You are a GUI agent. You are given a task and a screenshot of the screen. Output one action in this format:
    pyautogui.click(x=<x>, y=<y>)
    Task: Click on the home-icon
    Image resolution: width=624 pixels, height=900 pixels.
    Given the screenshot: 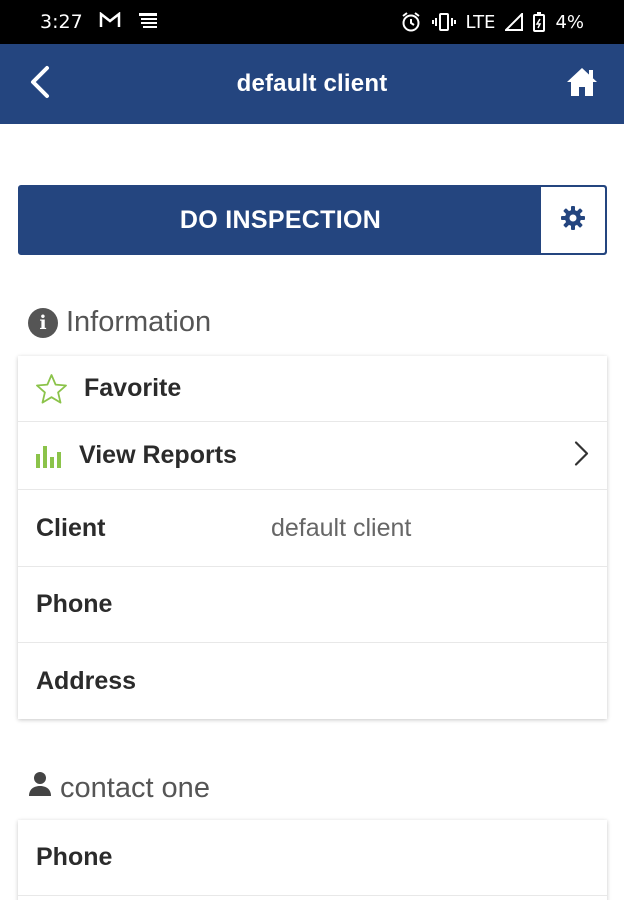 What is the action you would take?
    pyautogui.click(x=582, y=84)
    